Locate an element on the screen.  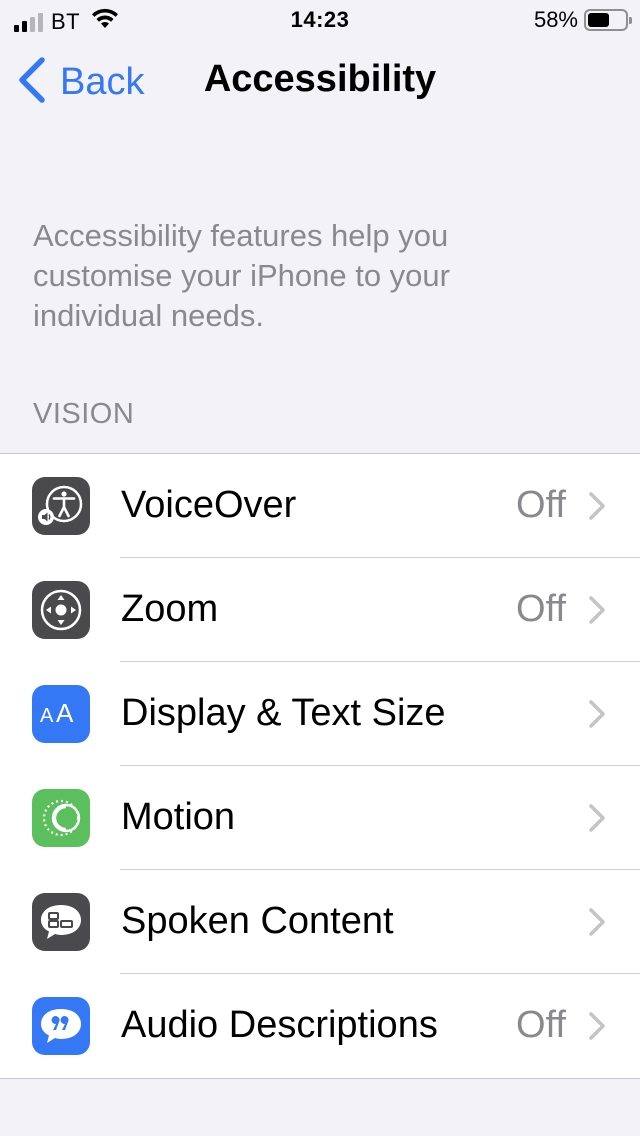
audio-descriptions-icon is located at coordinates (61, 1026).